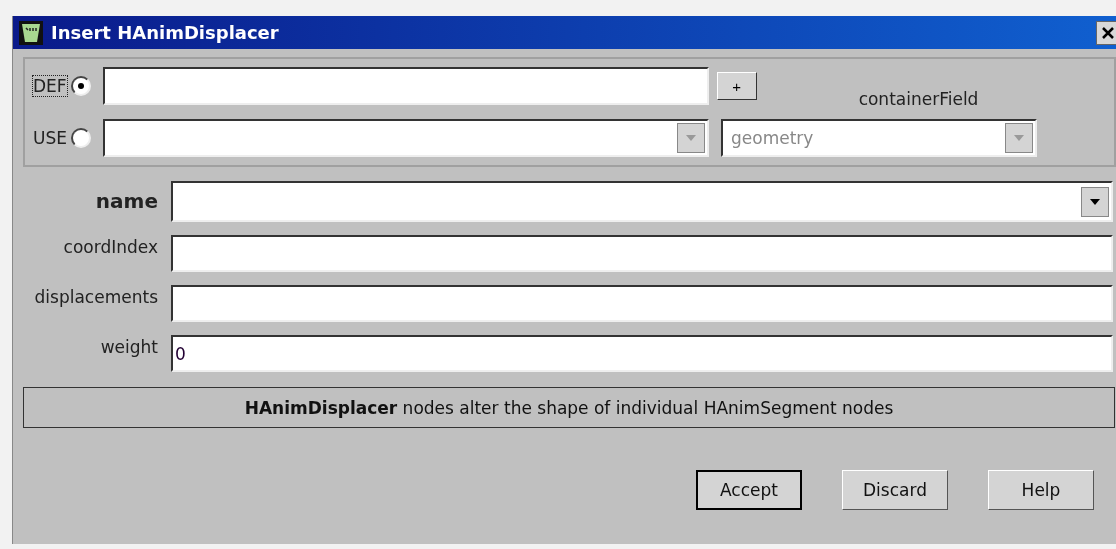 This screenshot has height=549, width=1116. What do you see at coordinates (918, 99) in the screenshot?
I see `container-field-label: containerField` at bounding box center [918, 99].